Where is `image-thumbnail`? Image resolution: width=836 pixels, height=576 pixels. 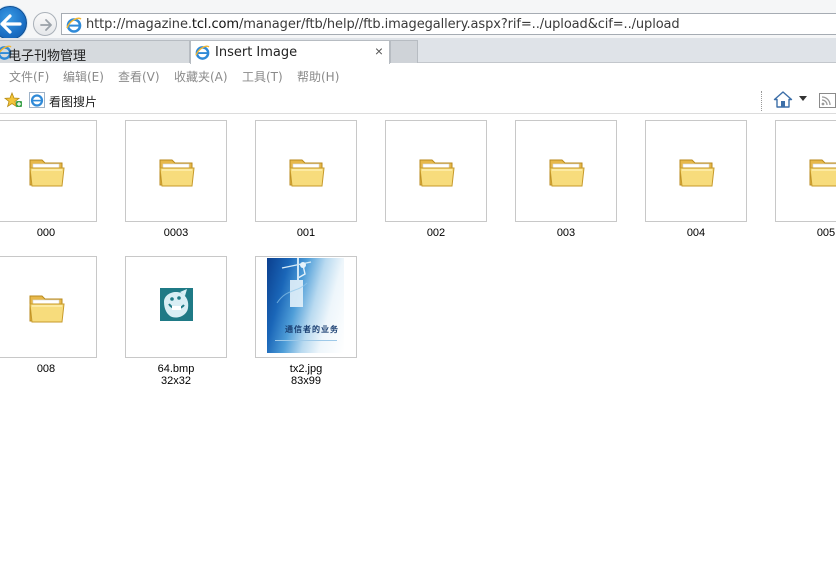 image-thumbnail is located at coordinates (176, 307).